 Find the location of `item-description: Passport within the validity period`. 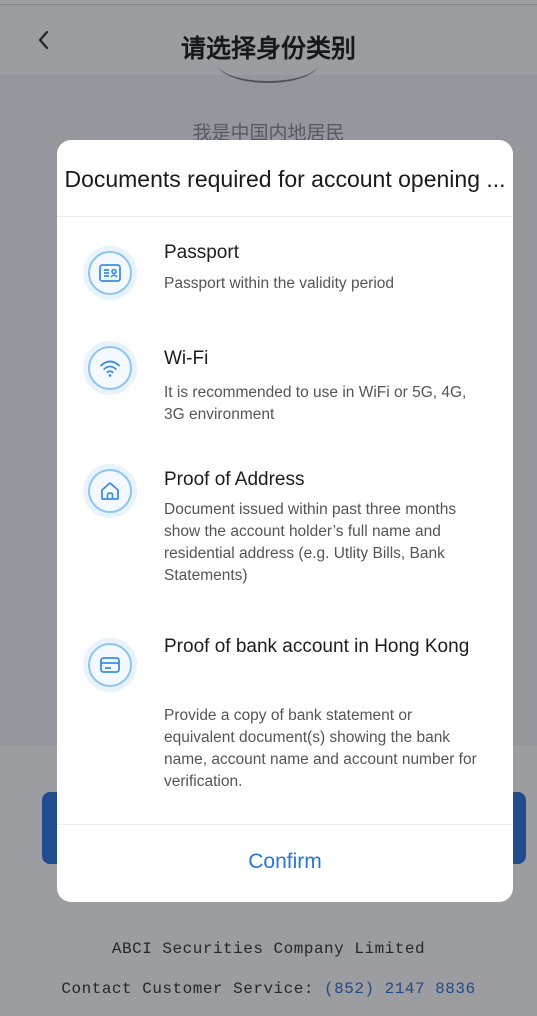

item-description: Passport within the validity period is located at coordinates (279, 283).